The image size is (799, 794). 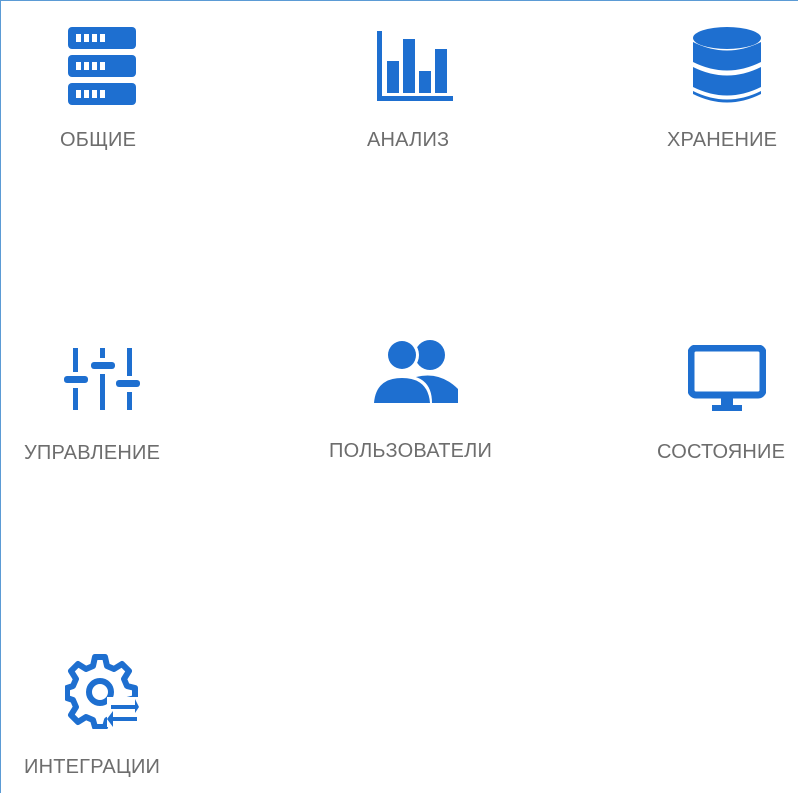 What do you see at coordinates (415, 370) in the screenshot?
I see `users-icon` at bounding box center [415, 370].